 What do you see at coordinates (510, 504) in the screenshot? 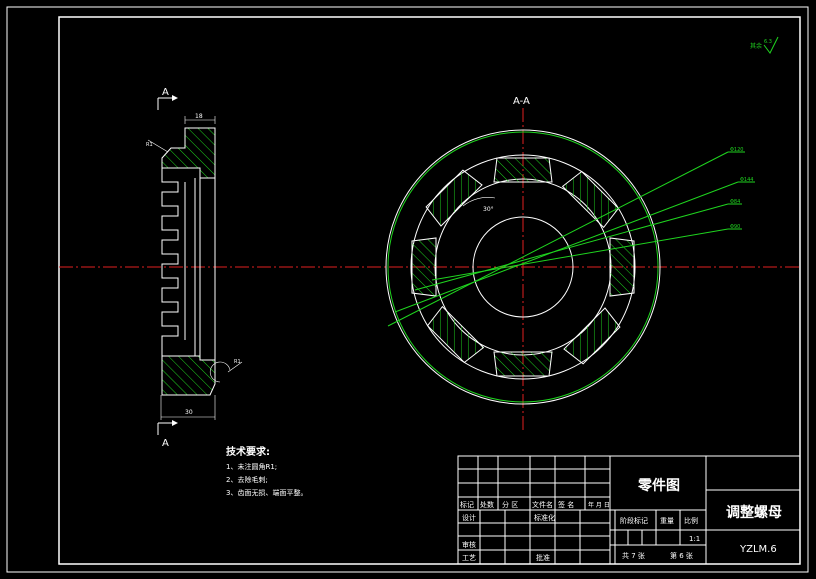
I see `header-label-3: 分 区` at bounding box center [510, 504].